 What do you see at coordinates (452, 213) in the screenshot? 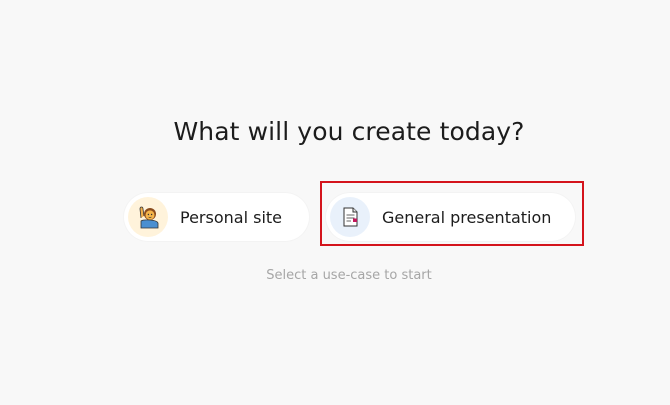
I see `selection-highlight-box` at bounding box center [452, 213].